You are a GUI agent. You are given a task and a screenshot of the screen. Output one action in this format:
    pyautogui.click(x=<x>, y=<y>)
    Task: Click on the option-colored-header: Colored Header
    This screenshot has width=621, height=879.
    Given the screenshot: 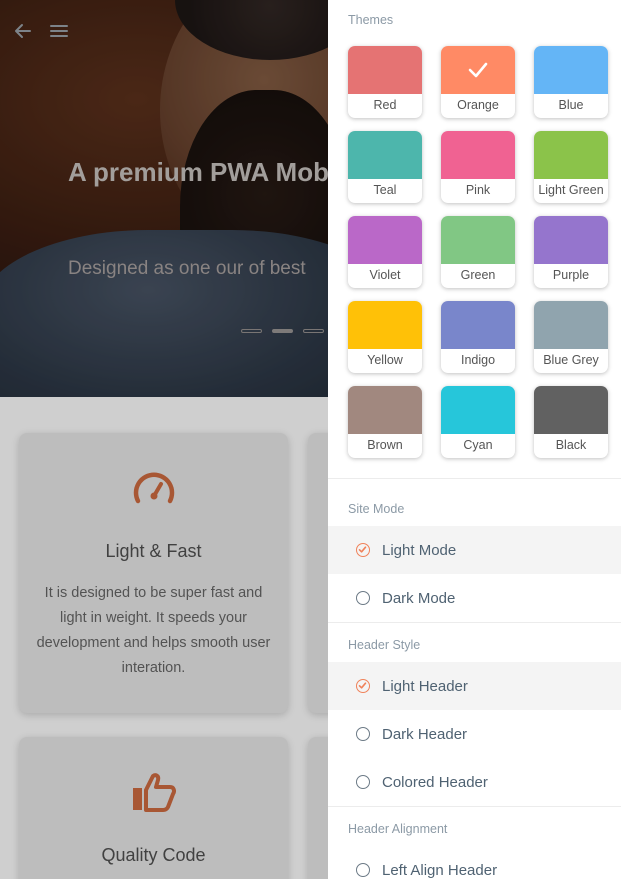 What is the action you would take?
    pyautogui.click(x=474, y=782)
    